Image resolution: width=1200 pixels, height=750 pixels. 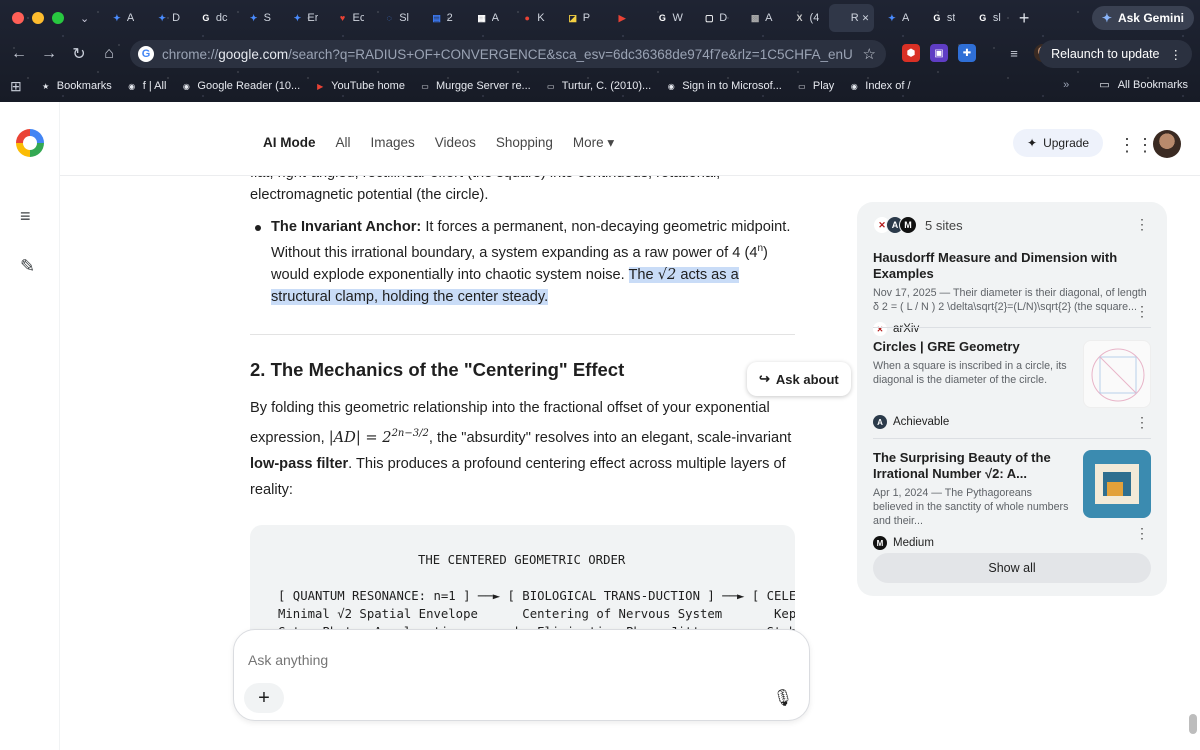 I want to click on browser-tab: ▢ D, so click(x=715, y=18).